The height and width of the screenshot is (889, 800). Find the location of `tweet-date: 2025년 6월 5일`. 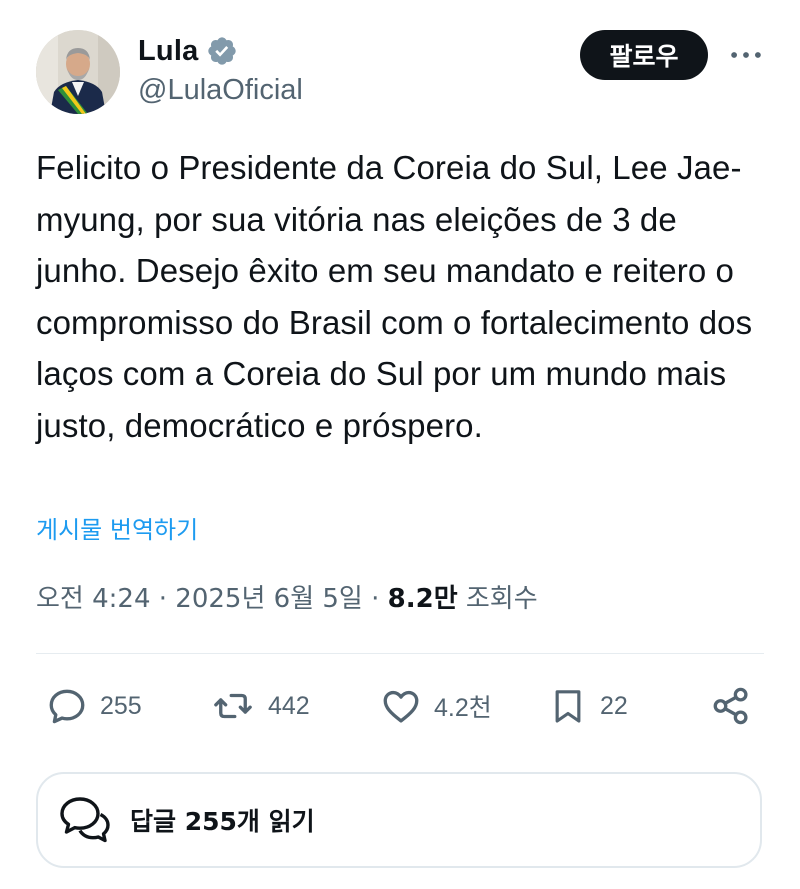

tweet-date: 2025년 6월 5일 is located at coordinates (269, 599).